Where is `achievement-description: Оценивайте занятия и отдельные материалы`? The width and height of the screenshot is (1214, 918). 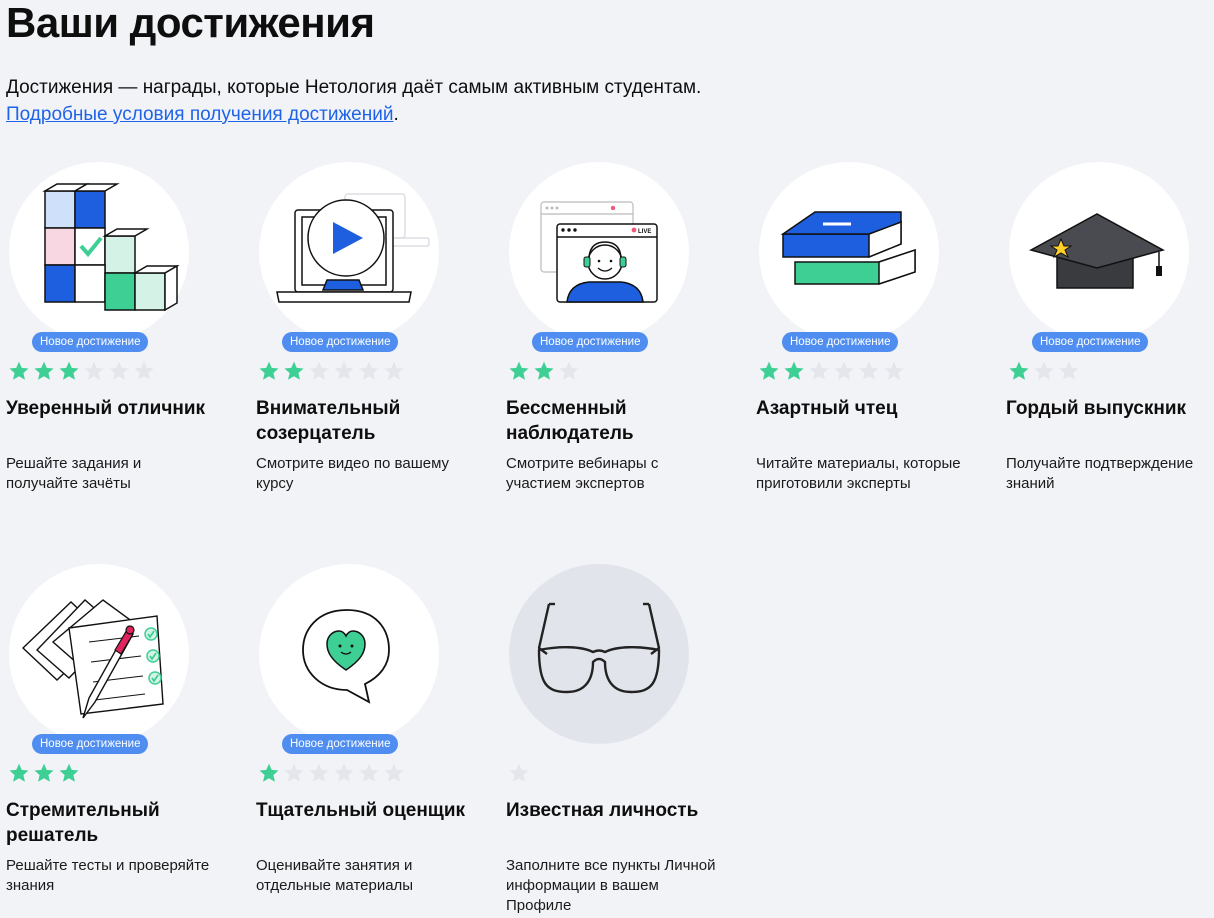 achievement-description: Оценивайте занятия и отдельные материалы is located at coordinates (335, 875).